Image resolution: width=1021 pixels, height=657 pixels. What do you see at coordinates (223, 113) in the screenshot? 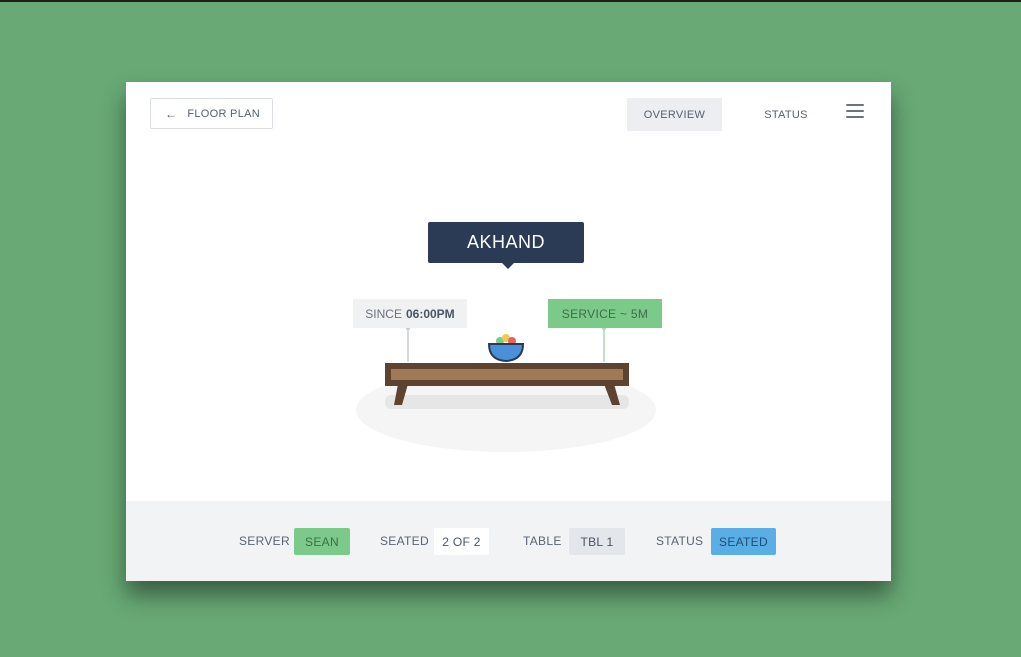
I see `back-button-label: FLOOR PLAN` at bounding box center [223, 113].